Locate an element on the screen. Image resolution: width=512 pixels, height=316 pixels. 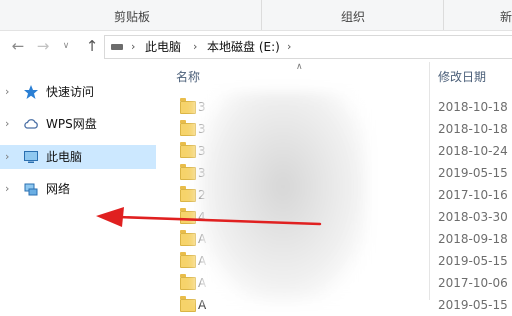
folder-icon is located at coordinates (188, 304).